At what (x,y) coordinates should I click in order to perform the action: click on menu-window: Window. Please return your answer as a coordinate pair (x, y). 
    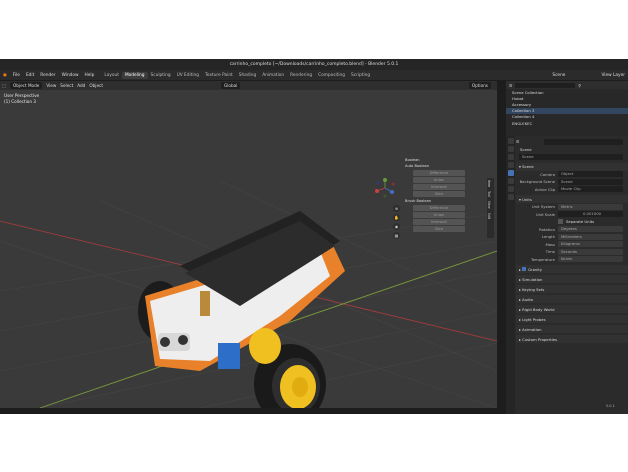
    Looking at the image, I should click on (70, 75).